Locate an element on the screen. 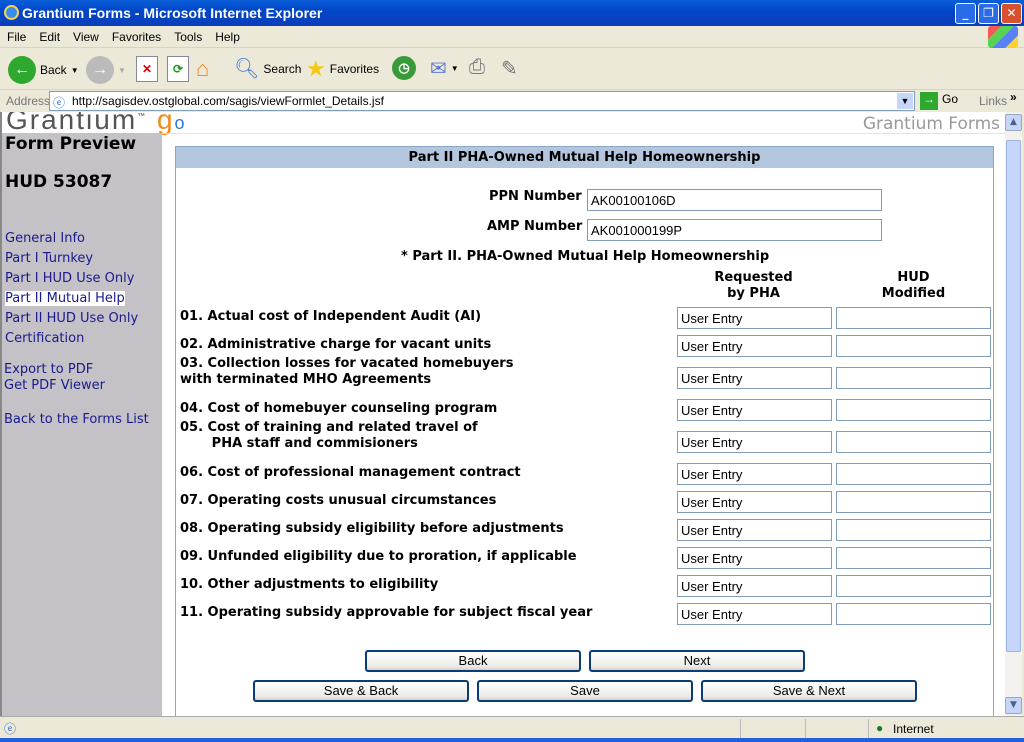 The width and height of the screenshot is (1024, 742). amp-label: AMP Number is located at coordinates (535, 226).